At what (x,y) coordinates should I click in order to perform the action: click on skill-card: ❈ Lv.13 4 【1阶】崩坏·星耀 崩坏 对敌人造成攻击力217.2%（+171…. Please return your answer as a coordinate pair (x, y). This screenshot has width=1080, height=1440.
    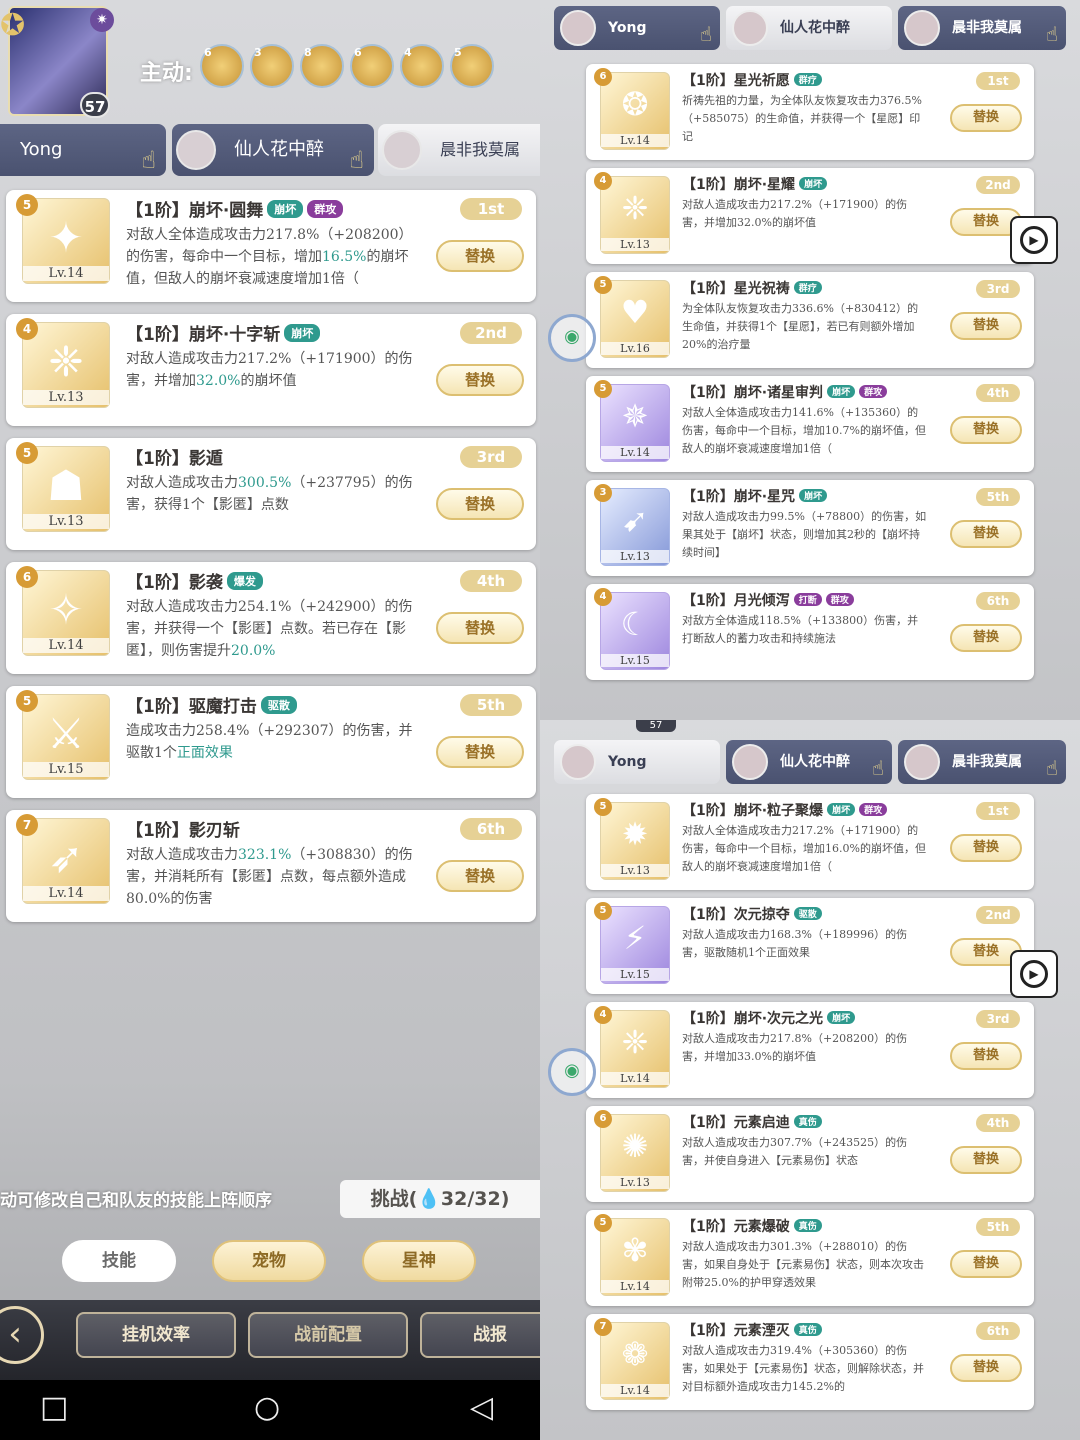
    Looking at the image, I should click on (810, 216).